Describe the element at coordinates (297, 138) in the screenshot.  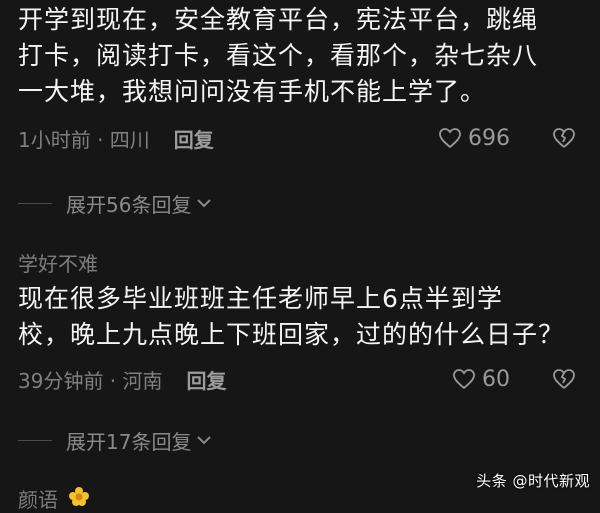
I see `comment-meta: 1小时前 · 四川 回复 696` at that location.